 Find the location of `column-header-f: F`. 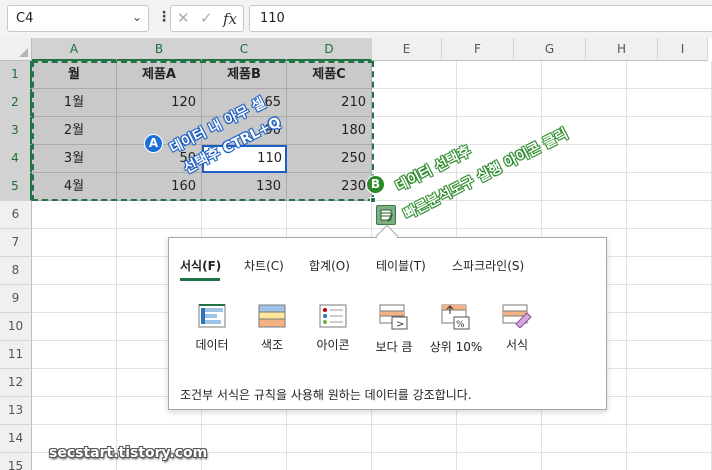

column-header-f: F is located at coordinates (478, 49).